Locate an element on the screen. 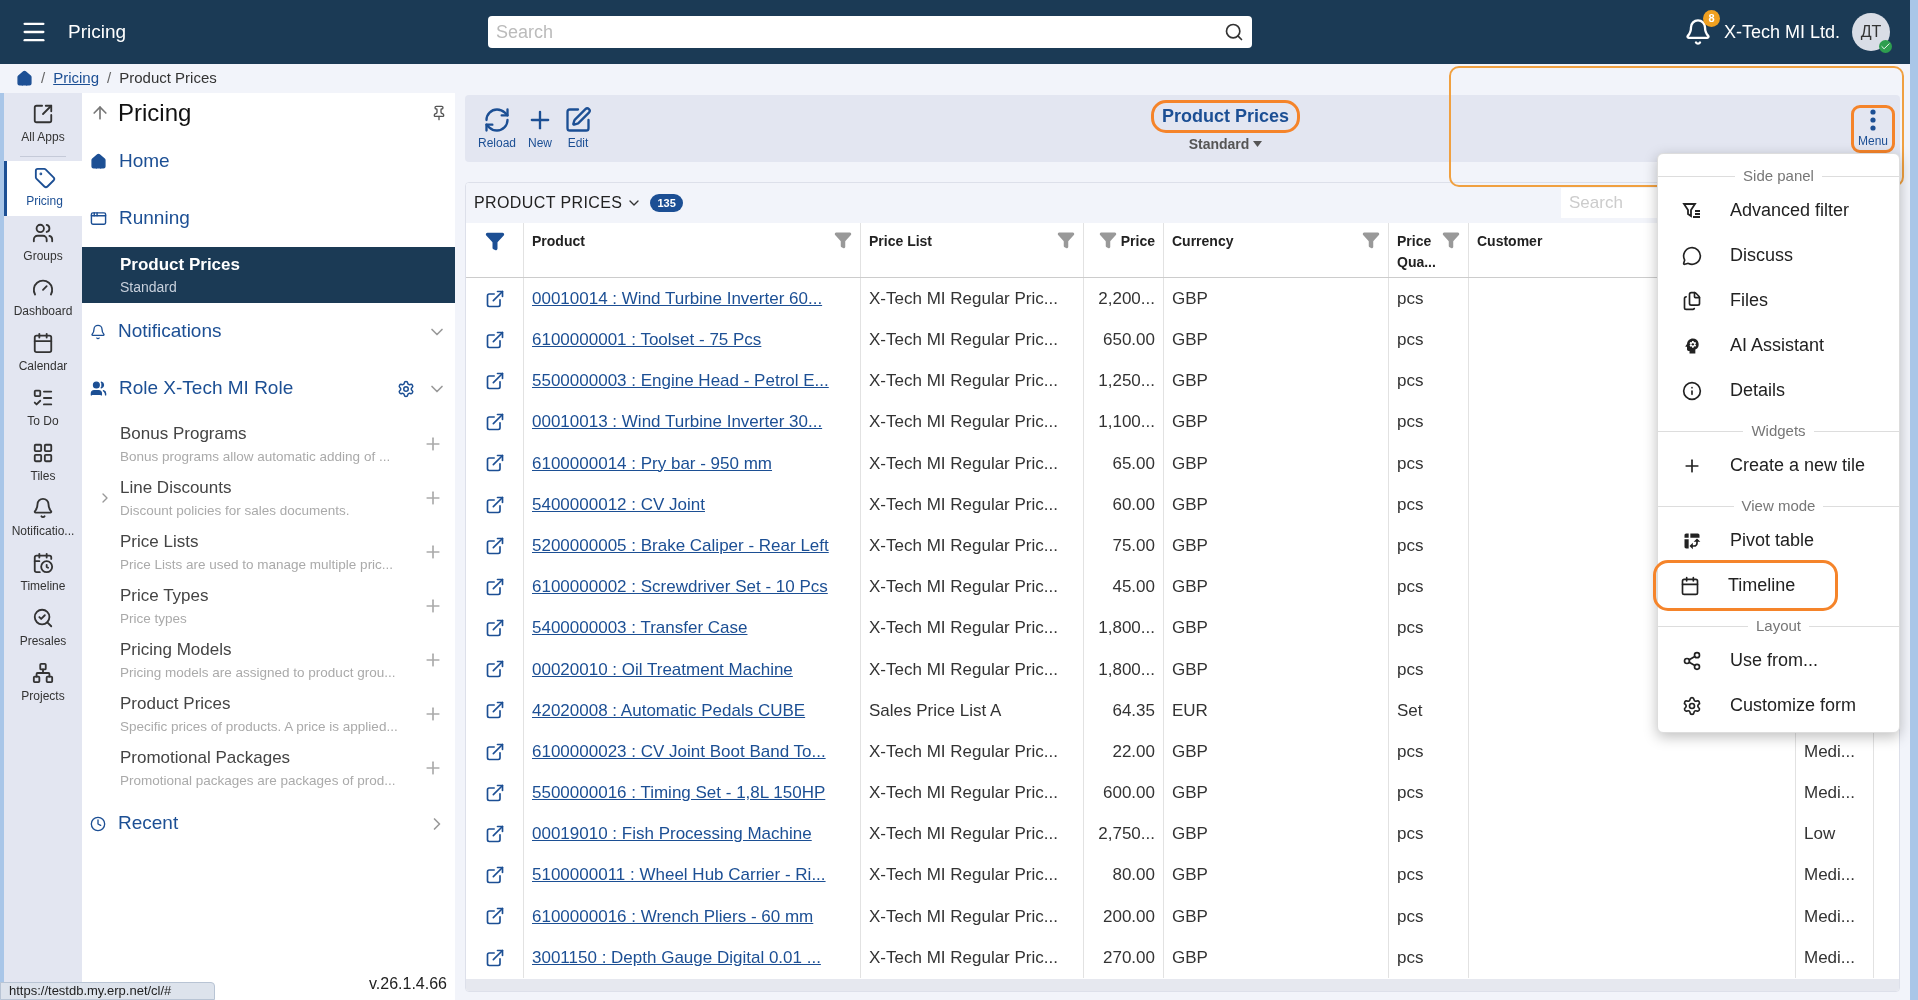 The image size is (1918, 1000). table-cell-text: GBP is located at coordinates (1190, 834).